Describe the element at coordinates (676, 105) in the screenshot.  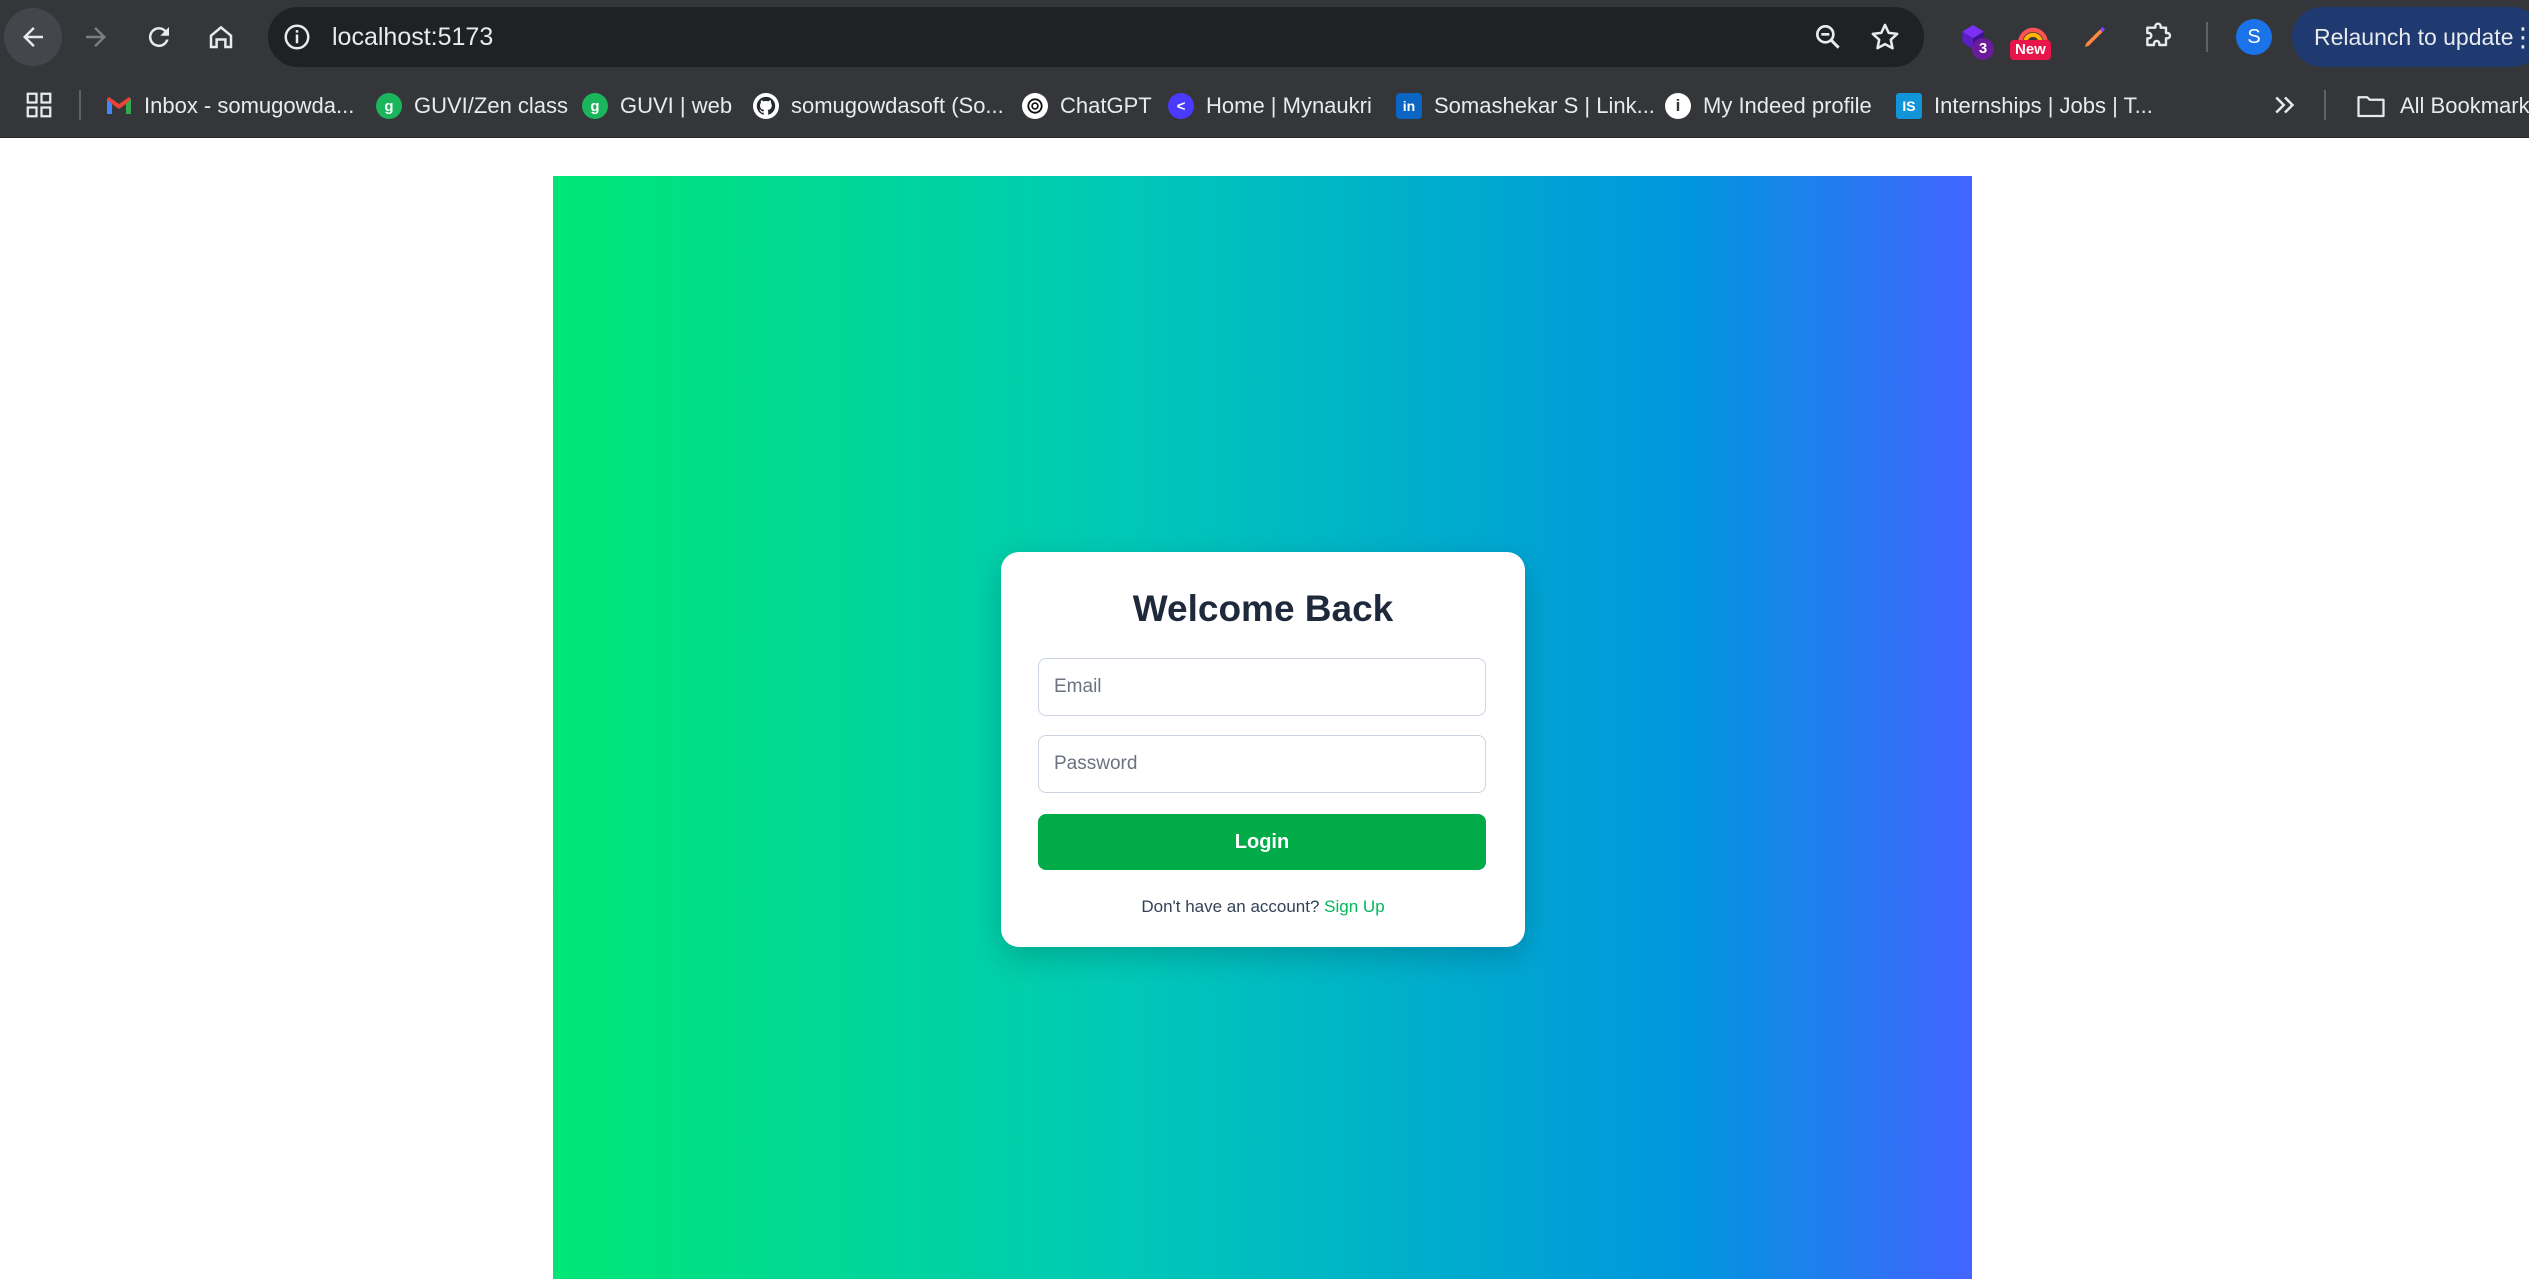
I see `bookmark-label: GUVI | web` at that location.